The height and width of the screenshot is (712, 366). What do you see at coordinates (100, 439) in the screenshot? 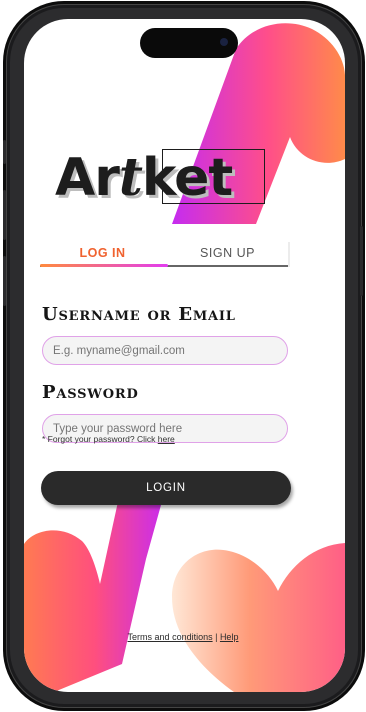
I see `forgot-prefix: * Forgot your password? Click` at bounding box center [100, 439].